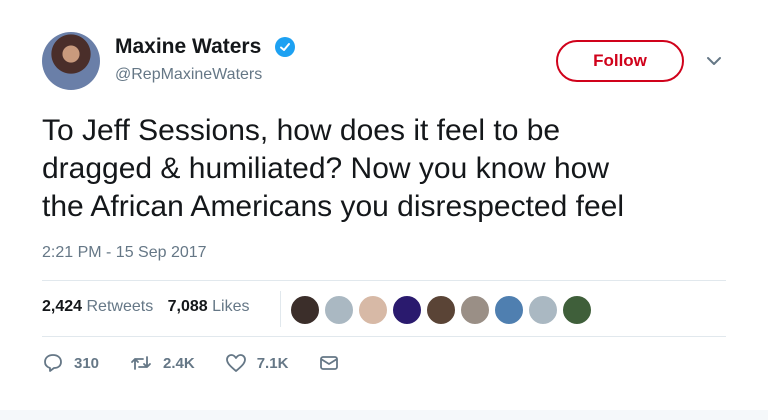 The image size is (768, 420). I want to click on engagement-stats: 2,424 Retweets 7,088 Likes, so click(146, 307).